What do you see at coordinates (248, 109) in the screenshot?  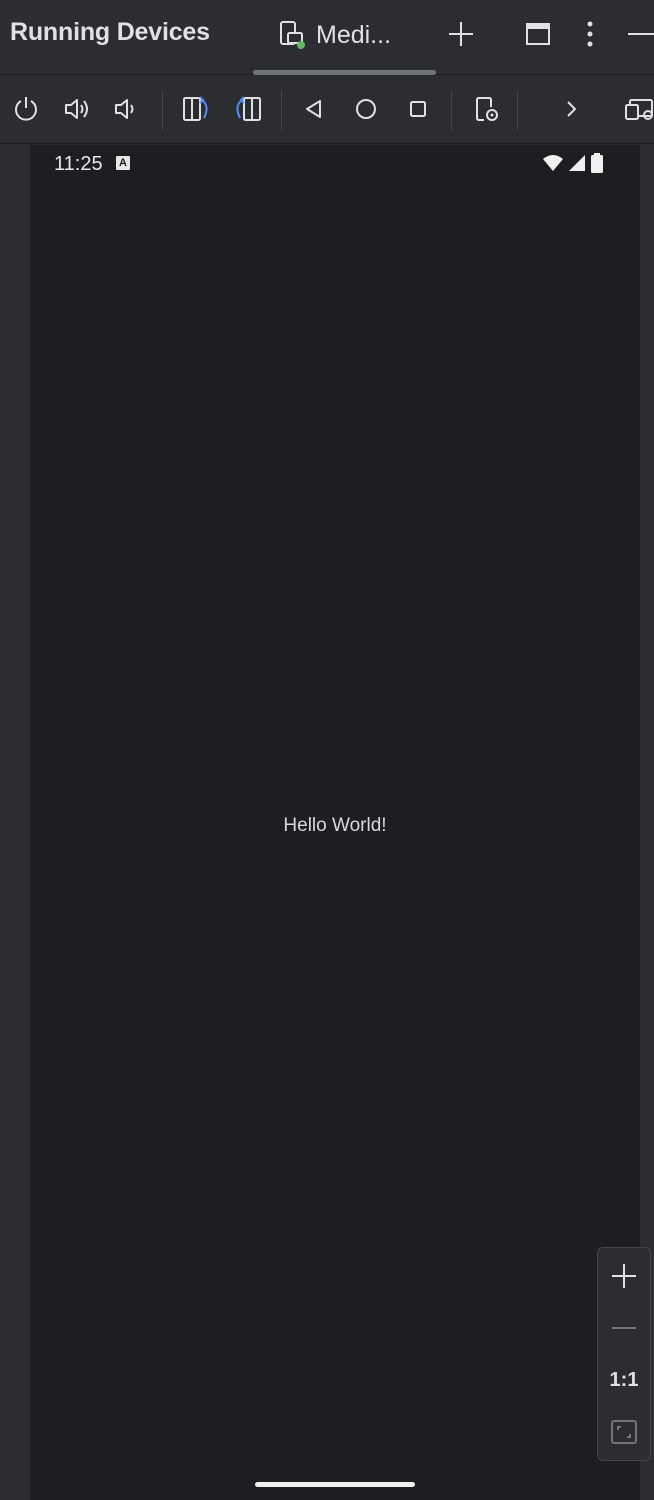 I see `rotate-right-icon` at bounding box center [248, 109].